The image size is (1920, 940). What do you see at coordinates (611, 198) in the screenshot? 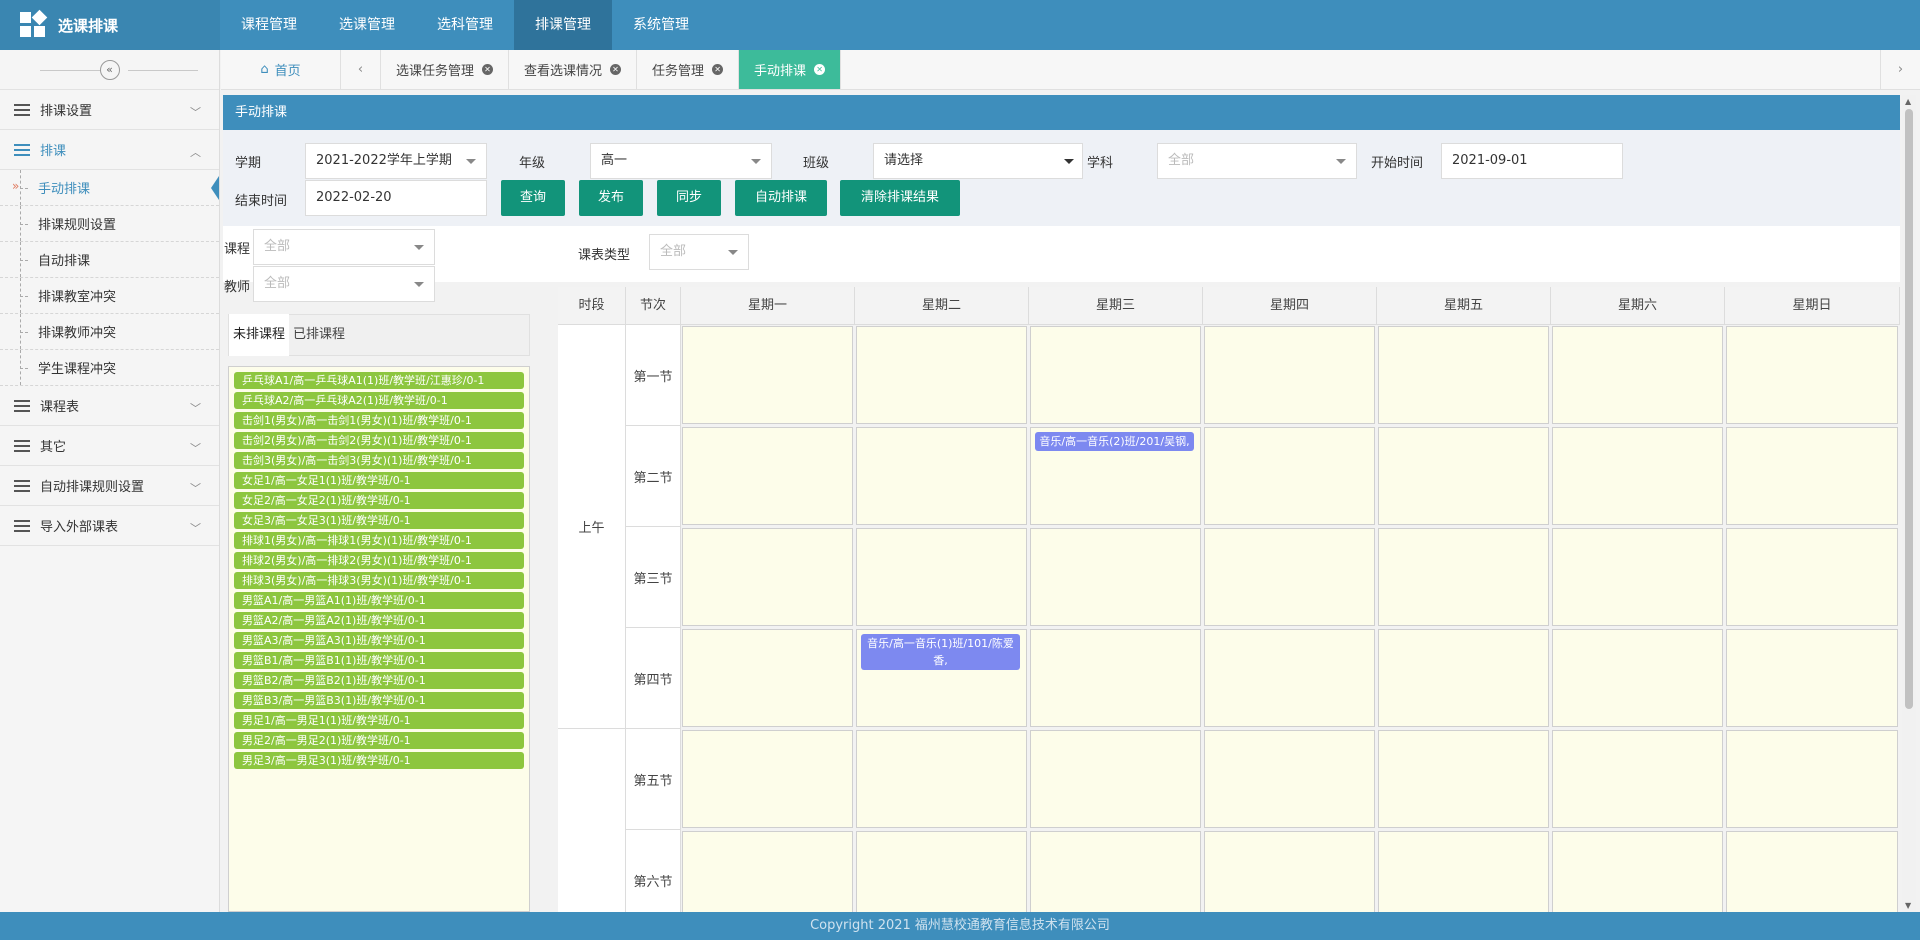
I see `publish-button: 发布` at bounding box center [611, 198].